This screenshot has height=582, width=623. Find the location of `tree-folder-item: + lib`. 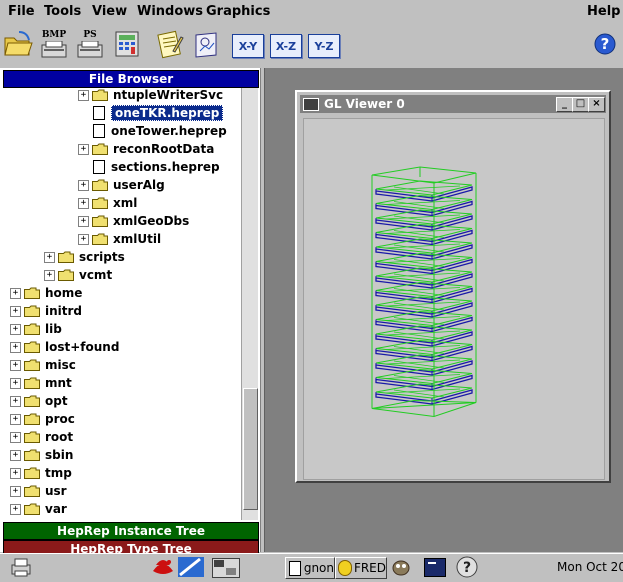

tree-folder-item: + lib is located at coordinates (36, 329).